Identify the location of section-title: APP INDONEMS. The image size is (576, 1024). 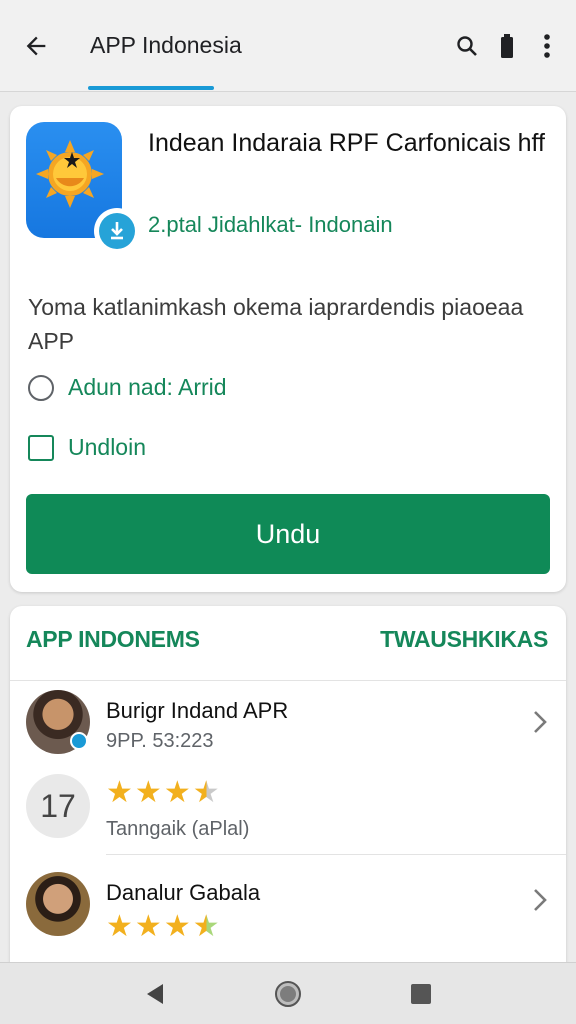
(113, 639).